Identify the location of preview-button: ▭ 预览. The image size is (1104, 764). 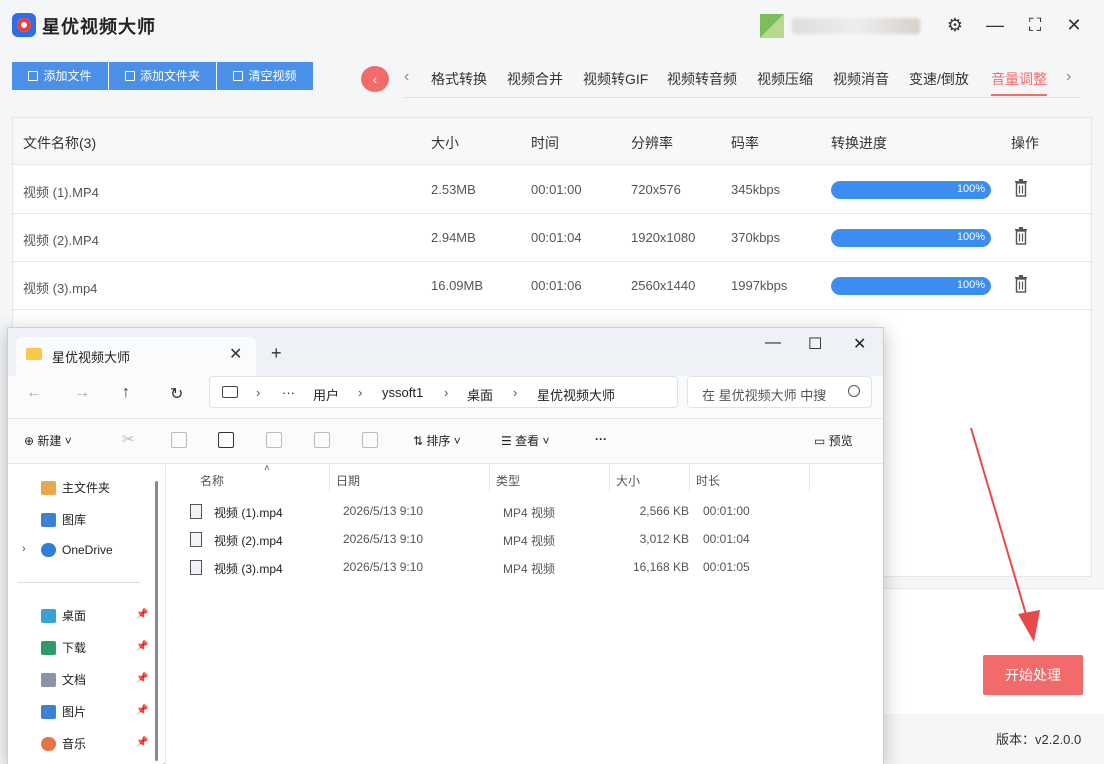
(833, 440).